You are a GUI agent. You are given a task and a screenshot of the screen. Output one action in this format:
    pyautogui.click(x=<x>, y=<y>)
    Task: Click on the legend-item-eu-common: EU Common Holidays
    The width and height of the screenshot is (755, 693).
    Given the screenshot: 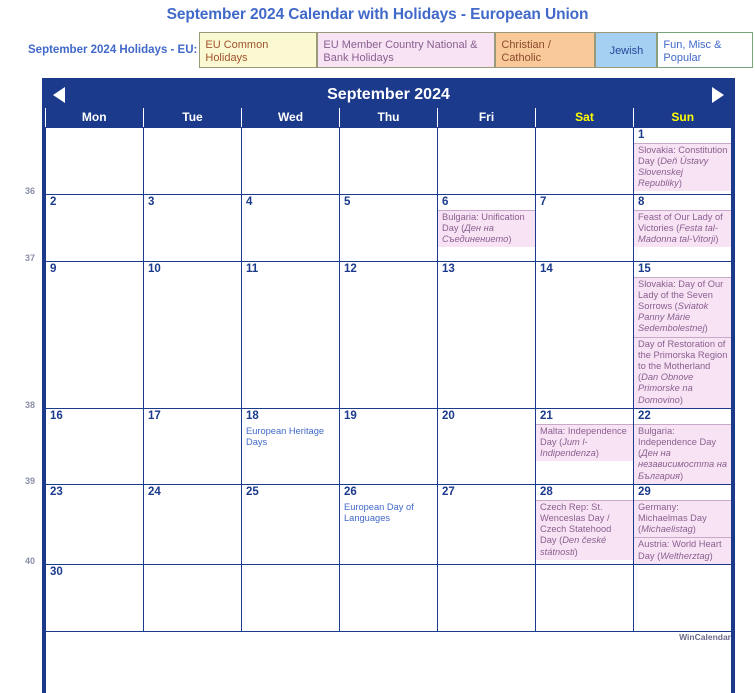 What is the action you would take?
    pyautogui.click(x=258, y=50)
    